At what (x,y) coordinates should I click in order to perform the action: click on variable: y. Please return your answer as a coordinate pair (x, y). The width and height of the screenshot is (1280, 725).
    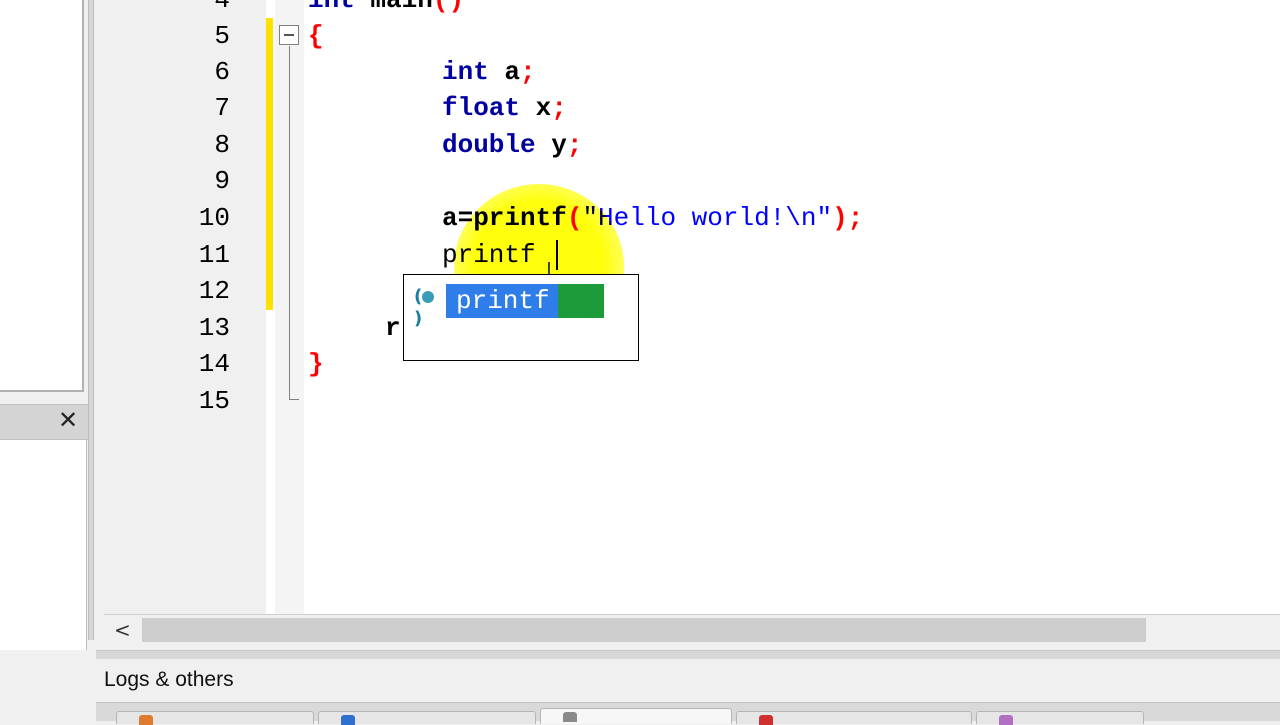
    Looking at the image, I should click on (559, 145).